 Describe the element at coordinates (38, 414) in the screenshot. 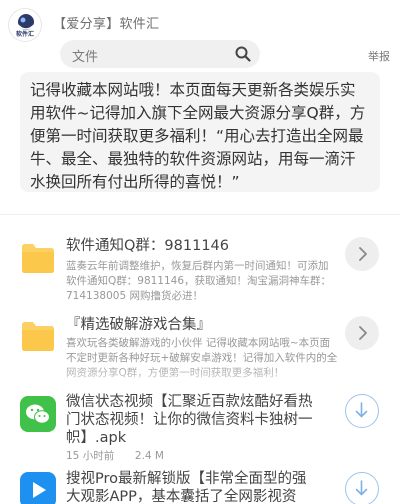

I see `wechat-icon` at that location.